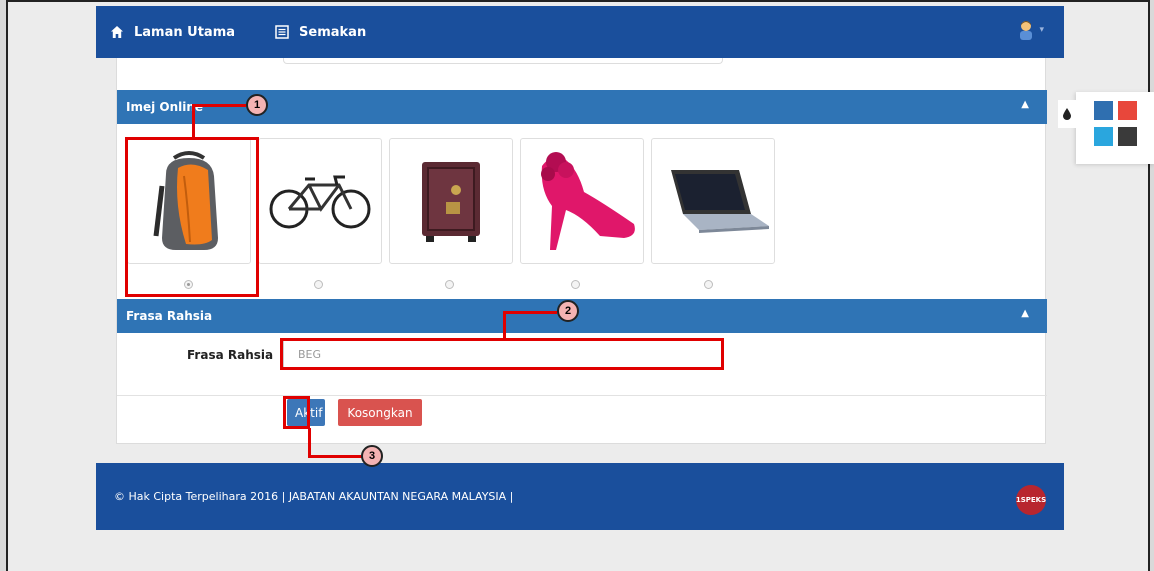 Image resolution: width=1154 pixels, height=571 pixels. Describe the element at coordinates (1103, 110) in the screenshot. I see `theme-swatch-blue` at that location.